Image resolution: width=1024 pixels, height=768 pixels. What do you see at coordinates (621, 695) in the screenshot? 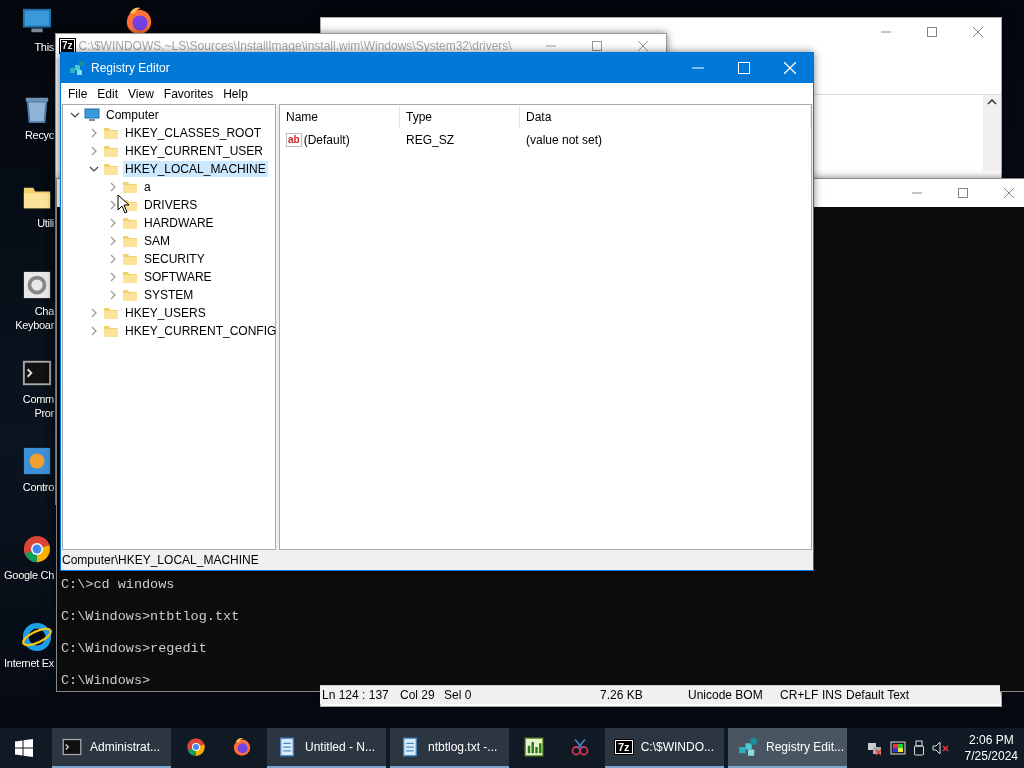
I see `status-text: 7.26 KB` at bounding box center [621, 695].